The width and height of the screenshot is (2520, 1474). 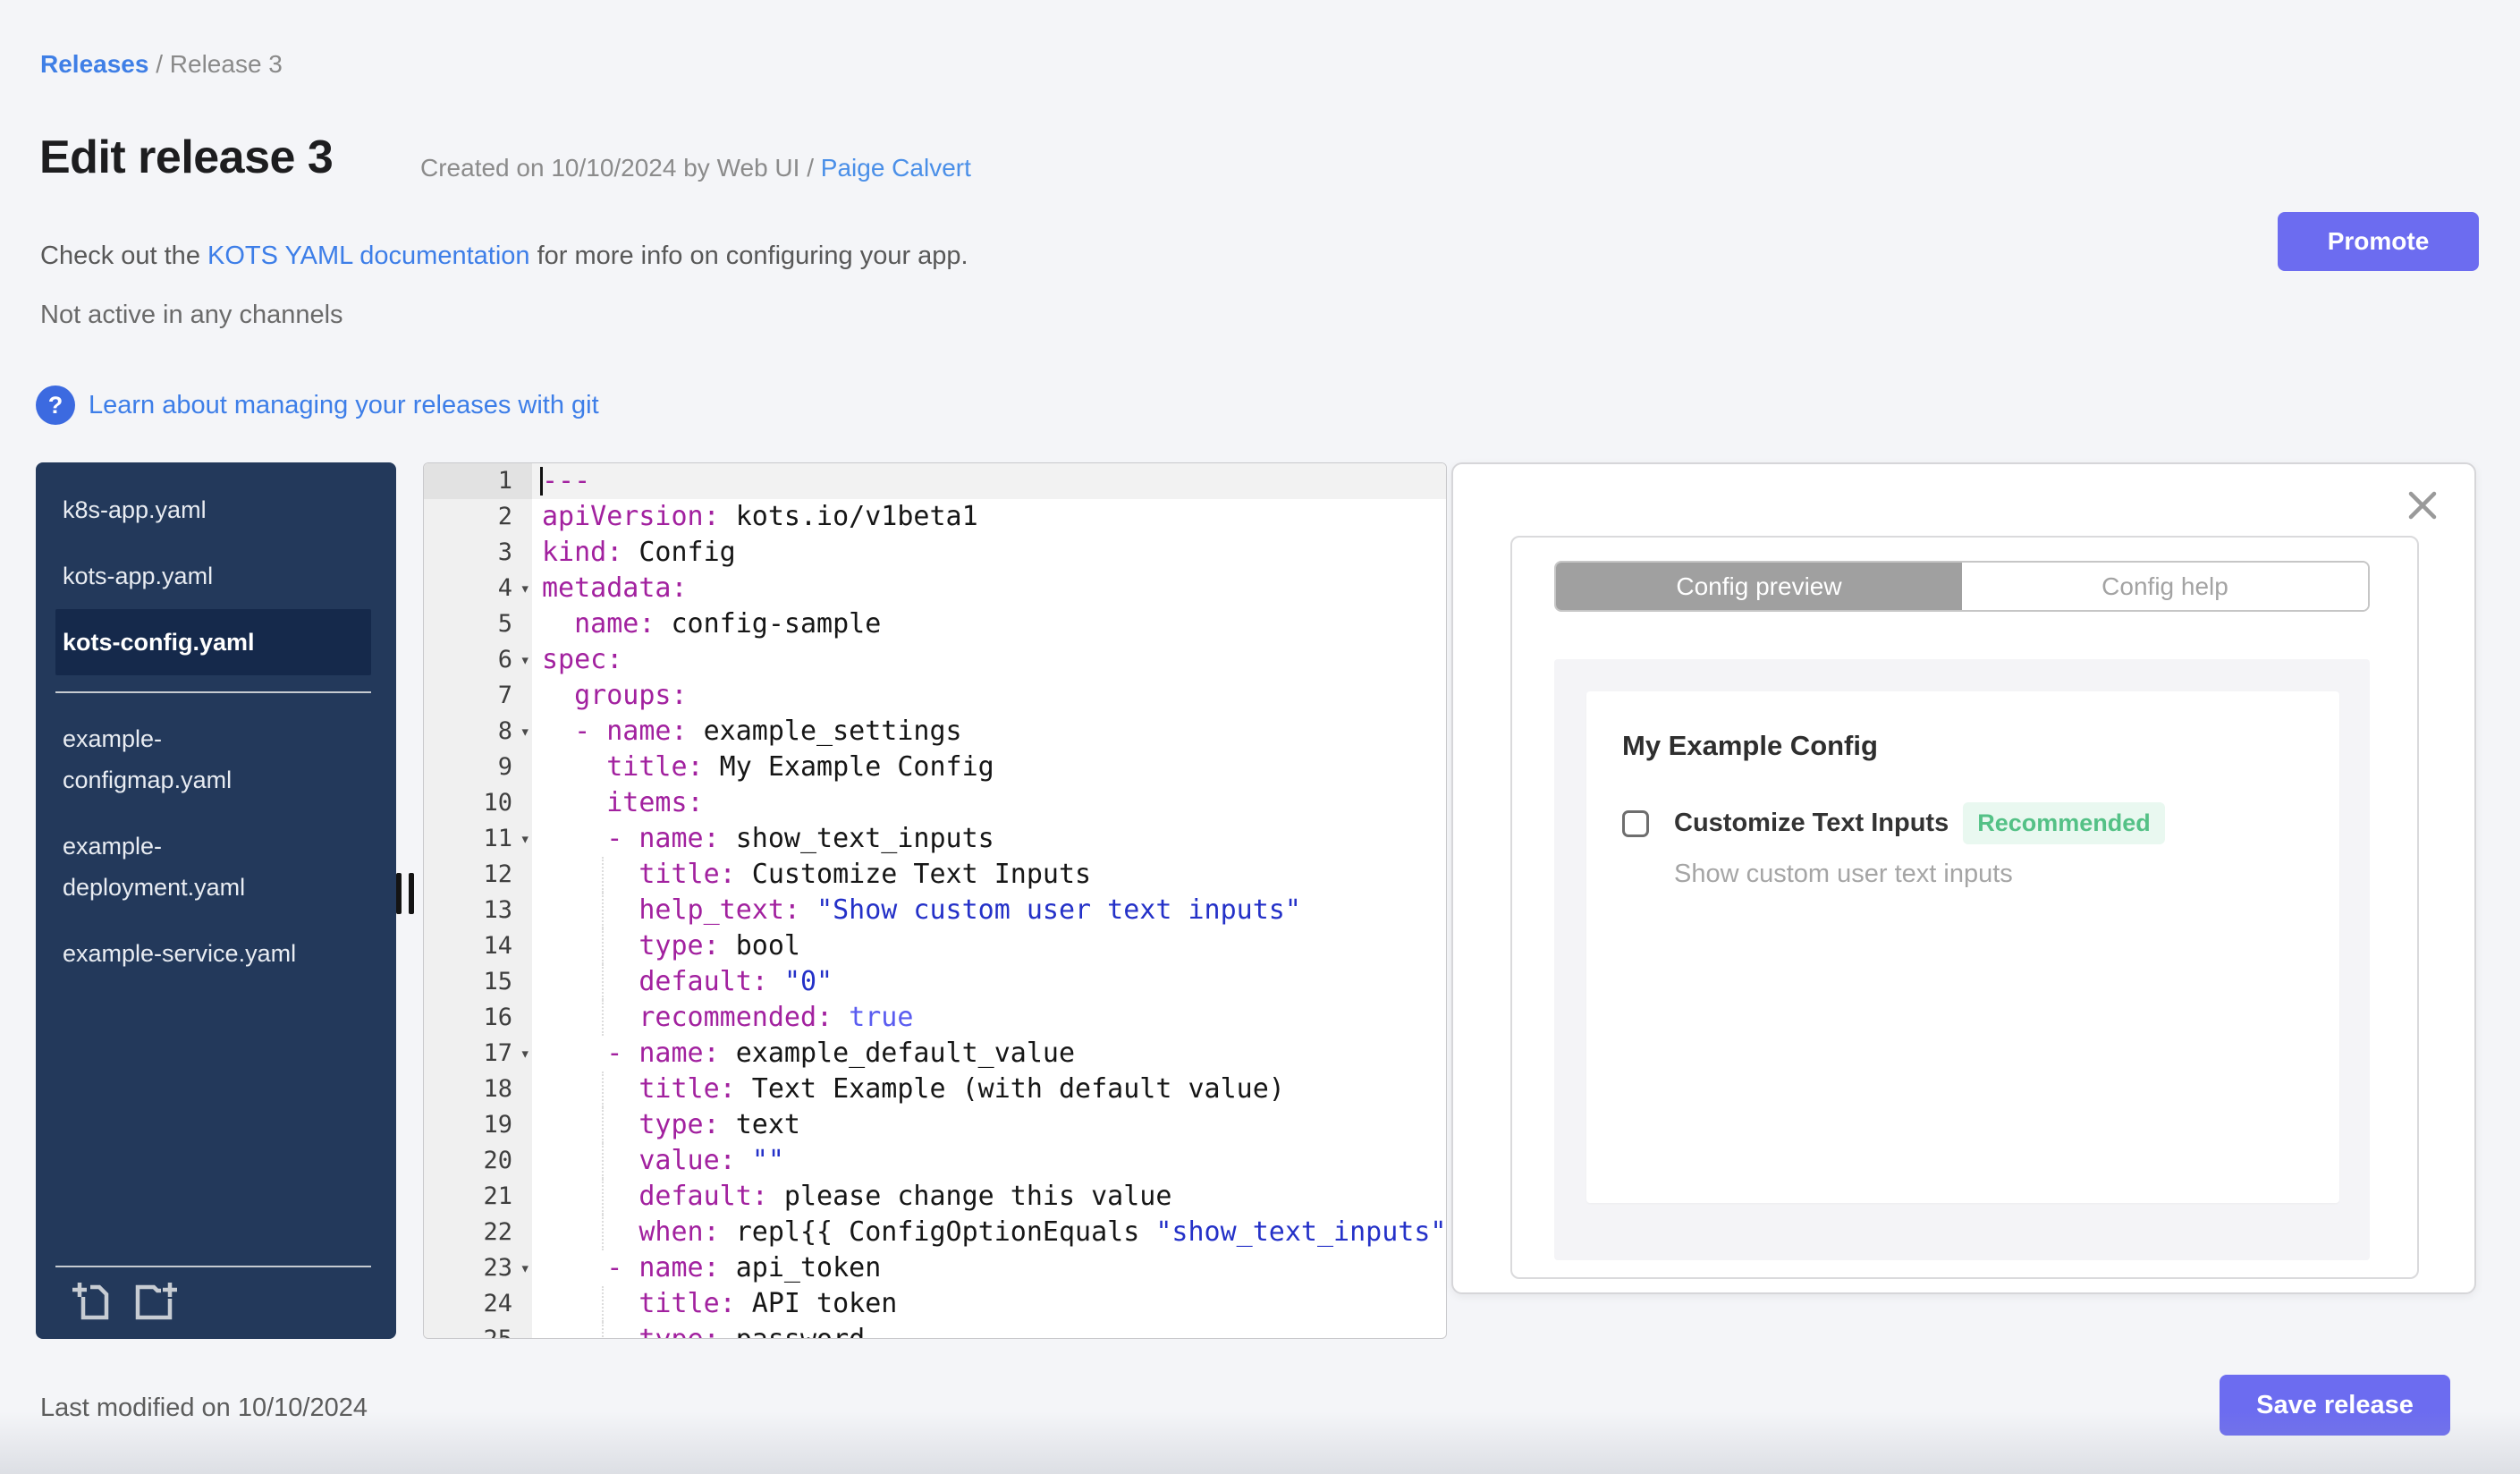 What do you see at coordinates (989, 1330) in the screenshot?
I see `code-text: type: password` at bounding box center [989, 1330].